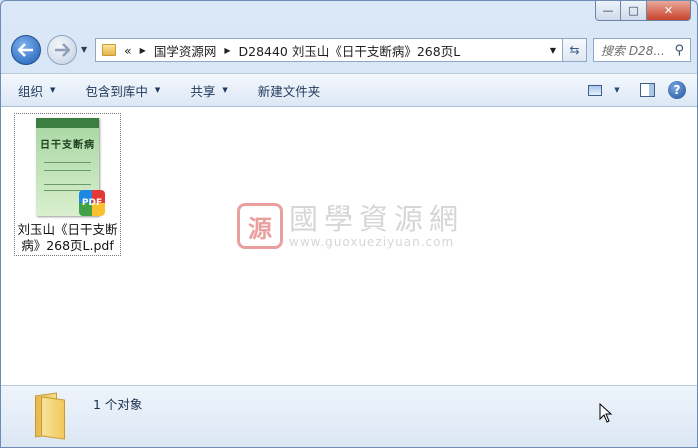 This screenshot has height=448, width=698. I want to click on include-library-label: 包含到库中, so click(116, 91).